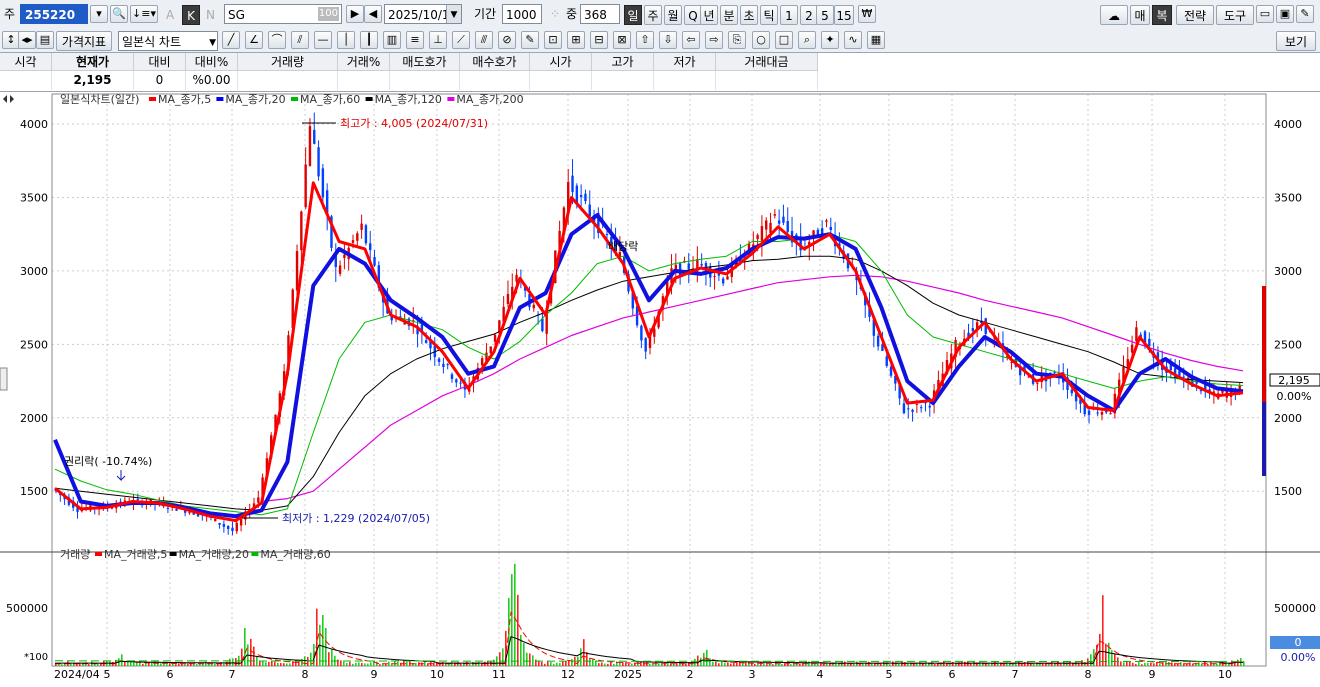 This screenshot has height=687, width=1320. I want to click on right-arrow-icon: ⇨, so click(714, 40).